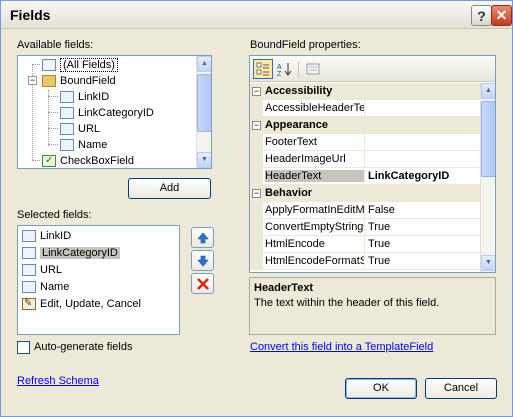  What do you see at coordinates (461, 388) in the screenshot?
I see `cancel-button: Cancel` at bounding box center [461, 388].